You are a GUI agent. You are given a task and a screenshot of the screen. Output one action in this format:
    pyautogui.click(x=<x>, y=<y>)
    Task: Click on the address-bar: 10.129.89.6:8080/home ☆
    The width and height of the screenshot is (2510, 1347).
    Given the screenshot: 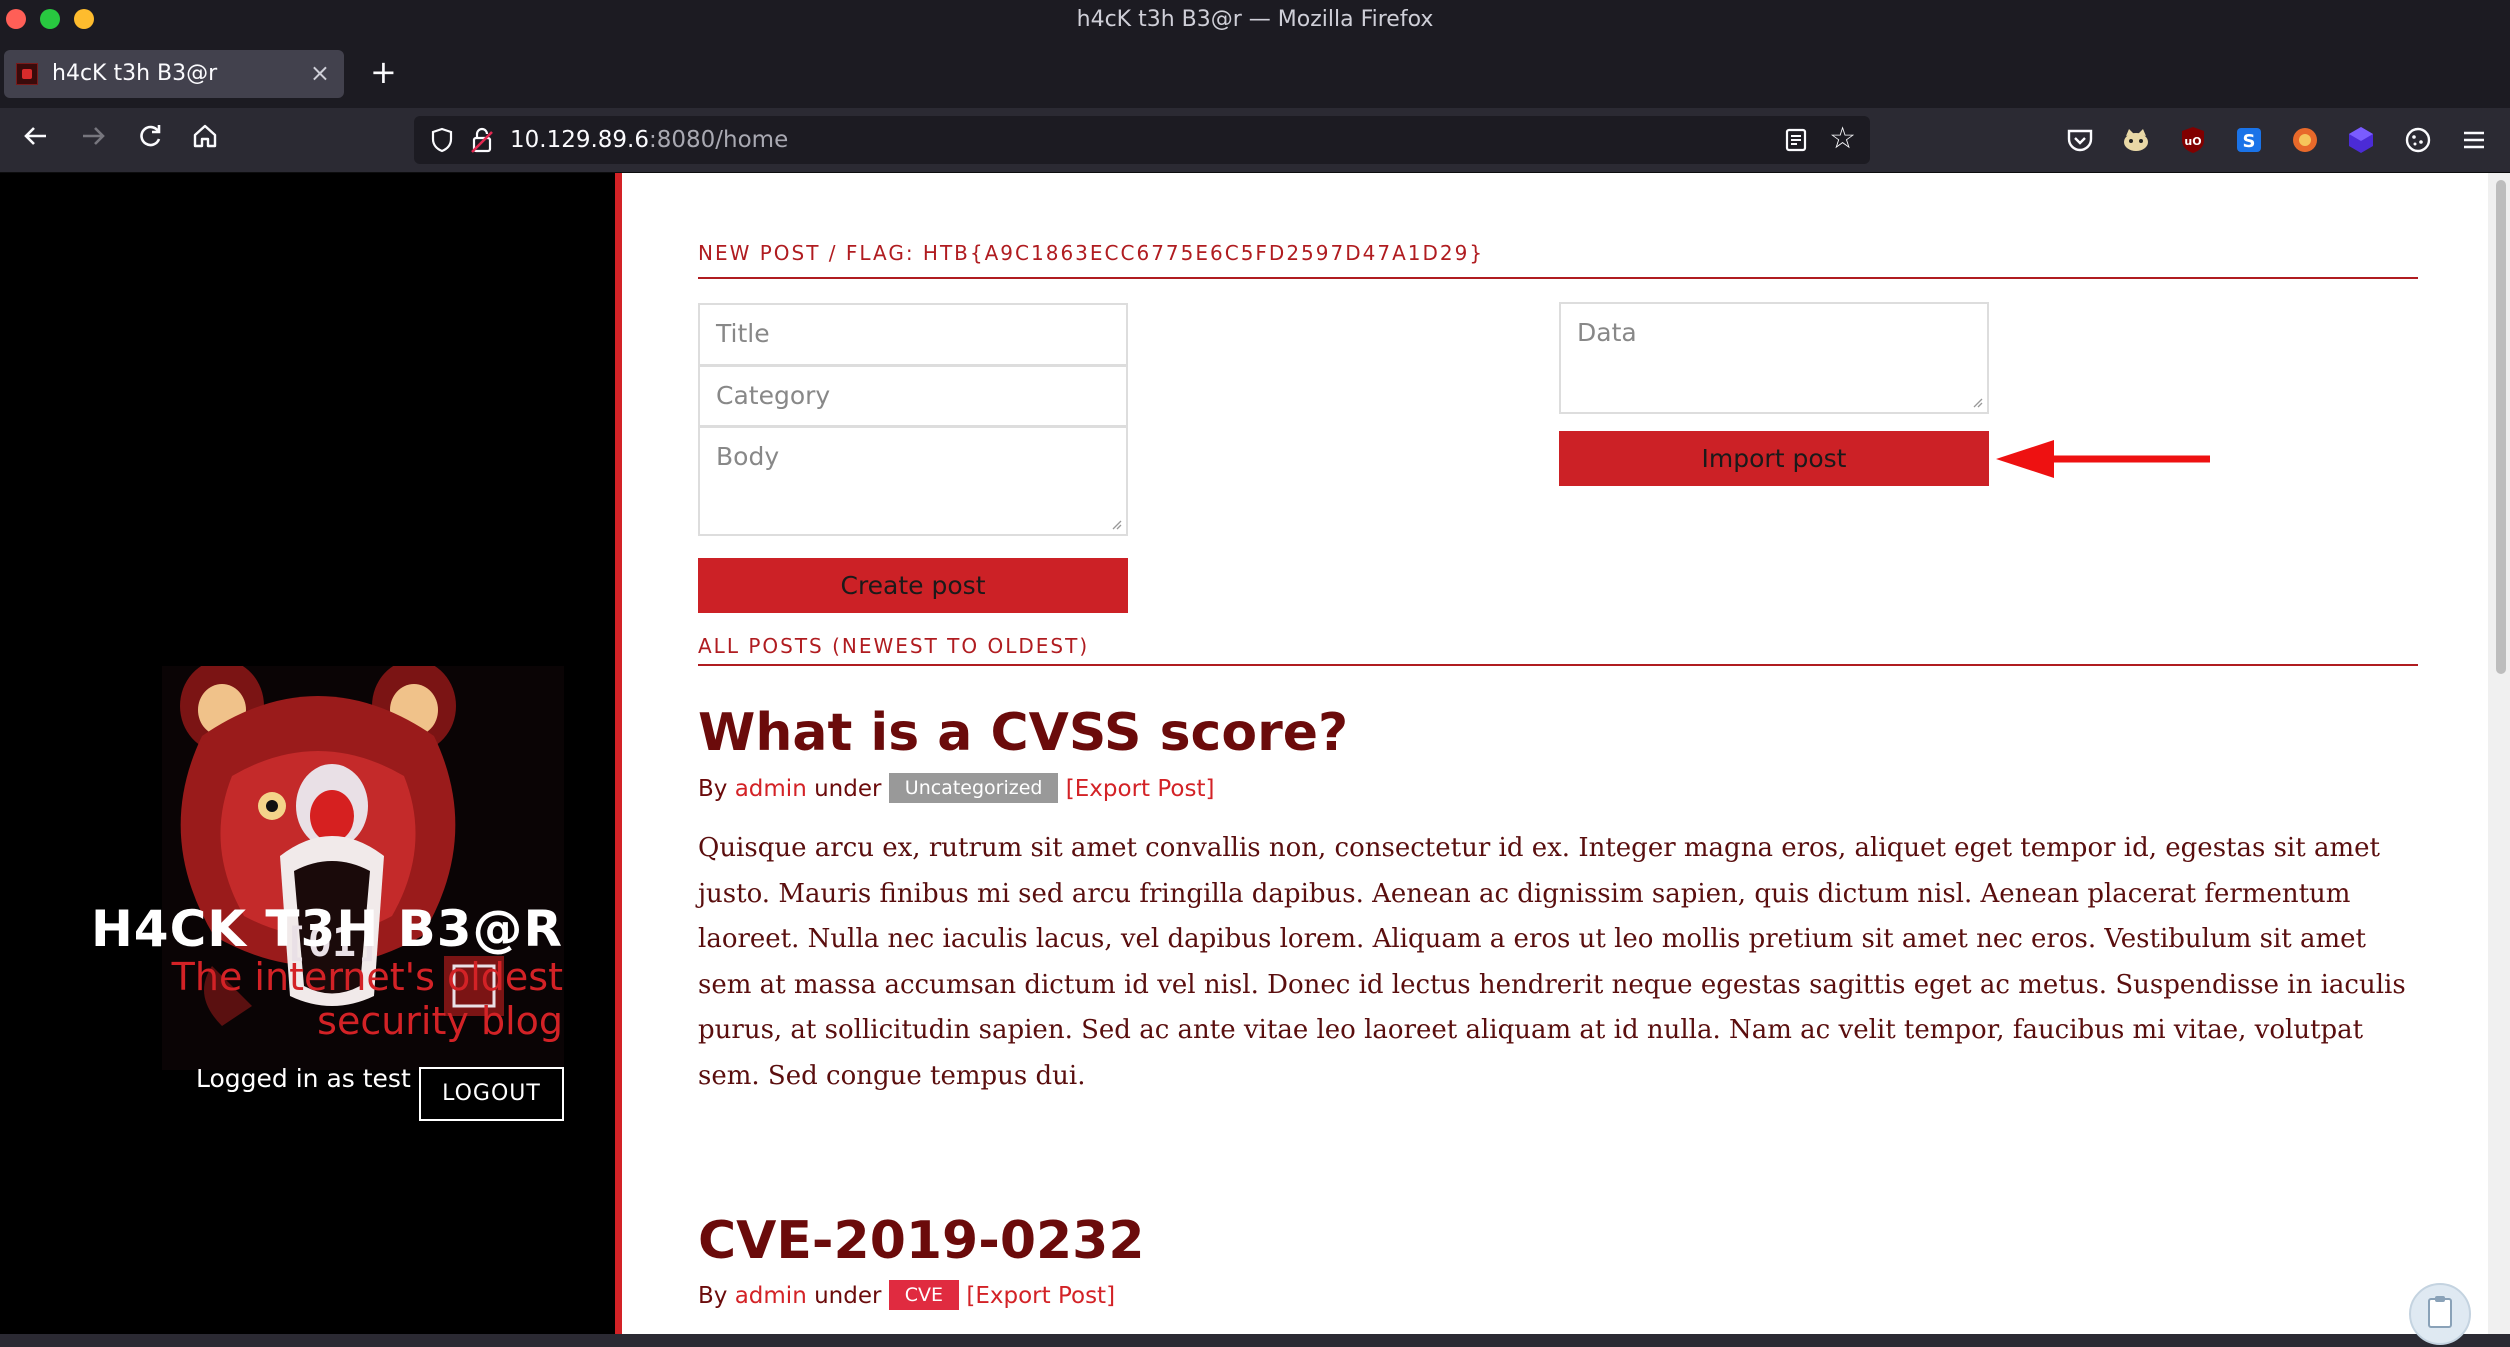 What is the action you would take?
    pyautogui.click(x=1142, y=140)
    